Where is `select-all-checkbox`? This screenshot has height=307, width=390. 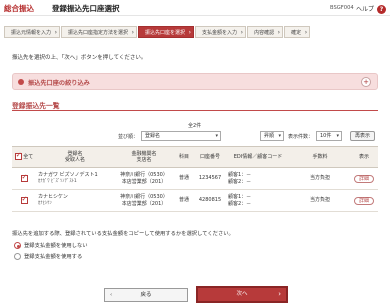
select-all-checkbox is located at coordinates (18, 156).